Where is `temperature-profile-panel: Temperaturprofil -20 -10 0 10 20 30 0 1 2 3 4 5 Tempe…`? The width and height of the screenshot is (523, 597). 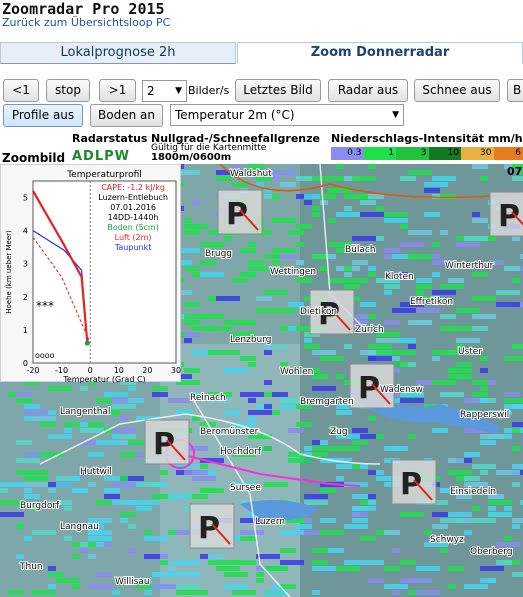
temperature-profile-panel: Temperaturprofil -20 -10 0 10 20 30 0 1 2 3 4 5 Tempe… is located at coordinates (90, 274).